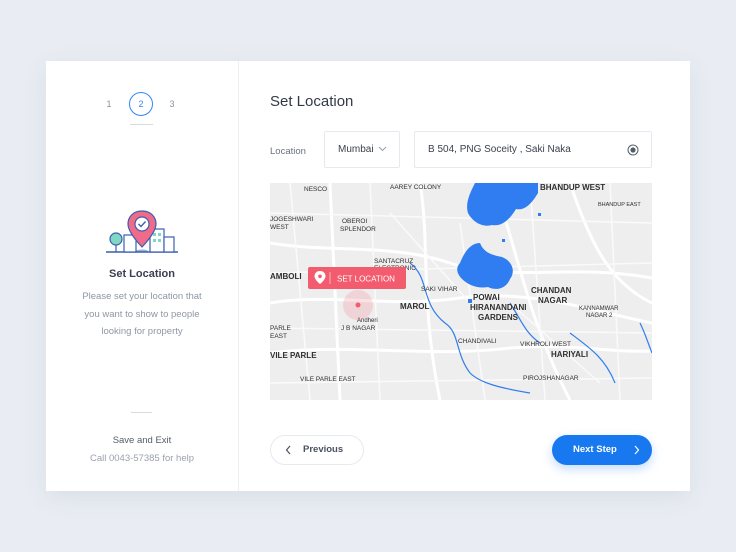 Image resolution: width=736 pixels, height=552 pixels. Describe the element at coordinates (109, 104) in the screenshot. I see `step-1: 1` at that location.